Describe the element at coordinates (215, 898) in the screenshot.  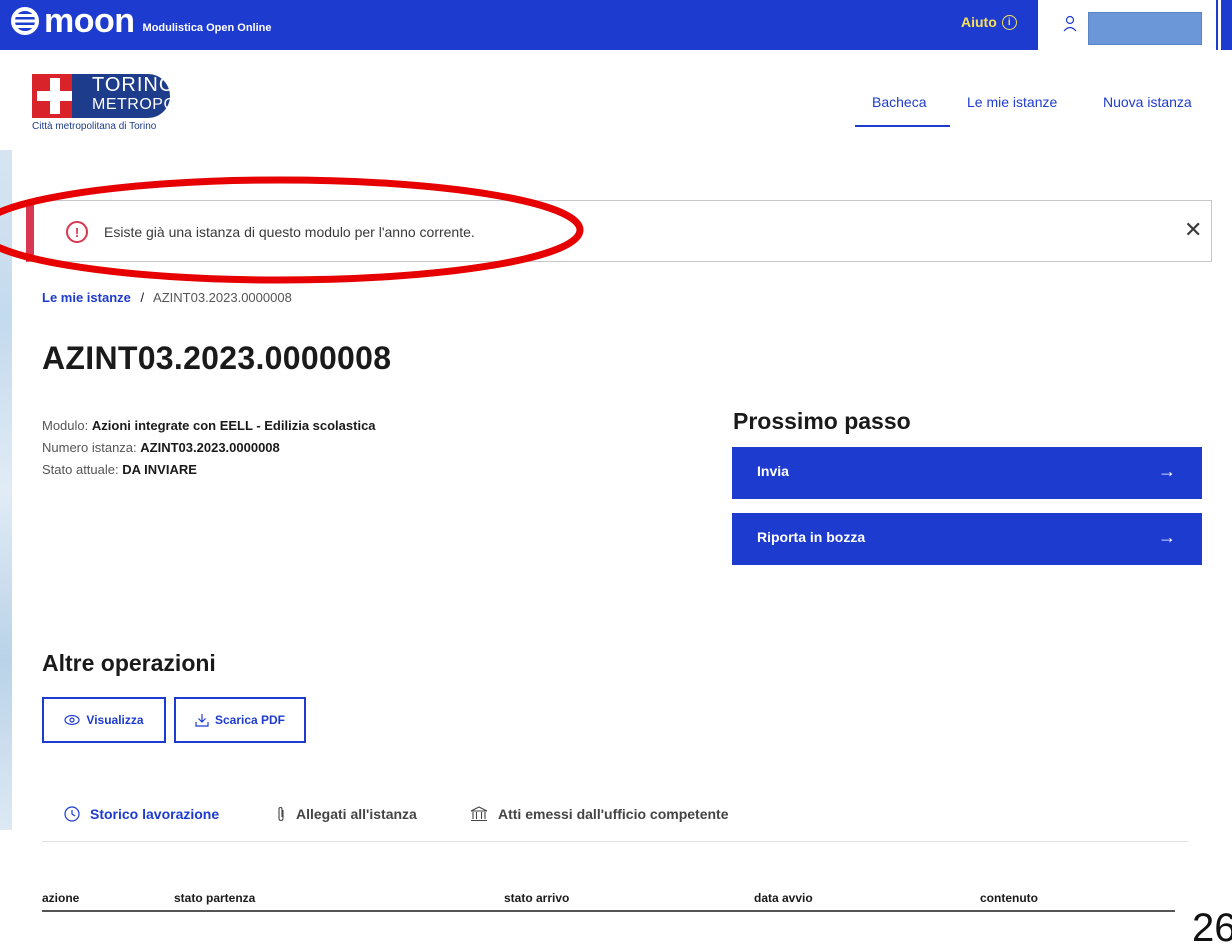
I see `column-header-stato-partenza: stato partenza` at that location.